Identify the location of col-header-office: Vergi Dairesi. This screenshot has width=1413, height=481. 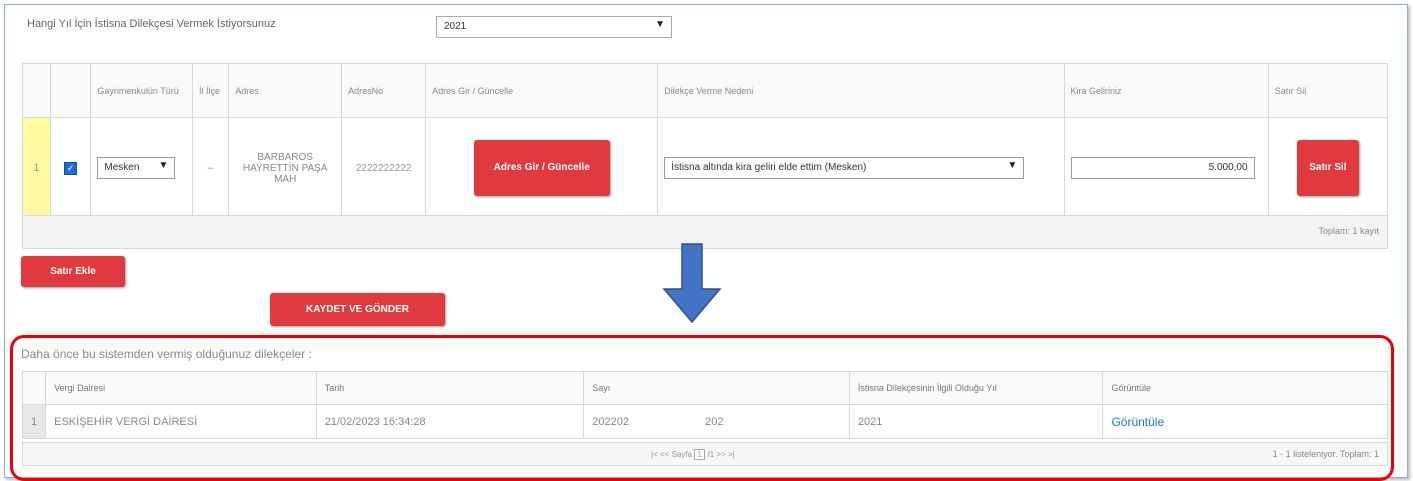
(181, 388).